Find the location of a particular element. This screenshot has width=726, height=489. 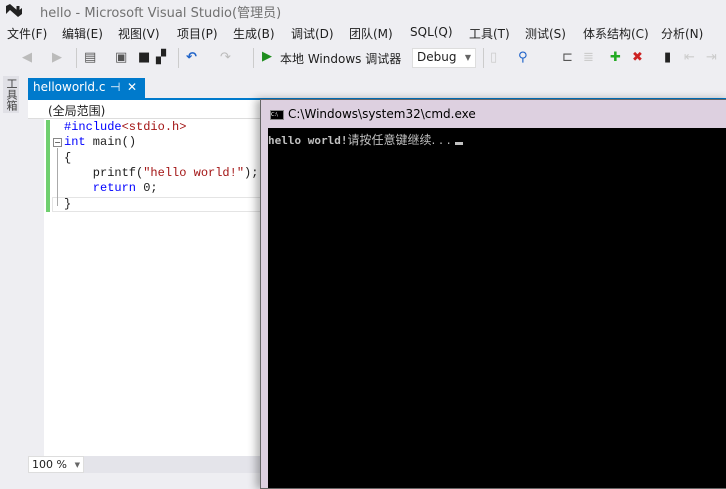

menu-debug: 调试(D) is located at coordinates (312, 33).